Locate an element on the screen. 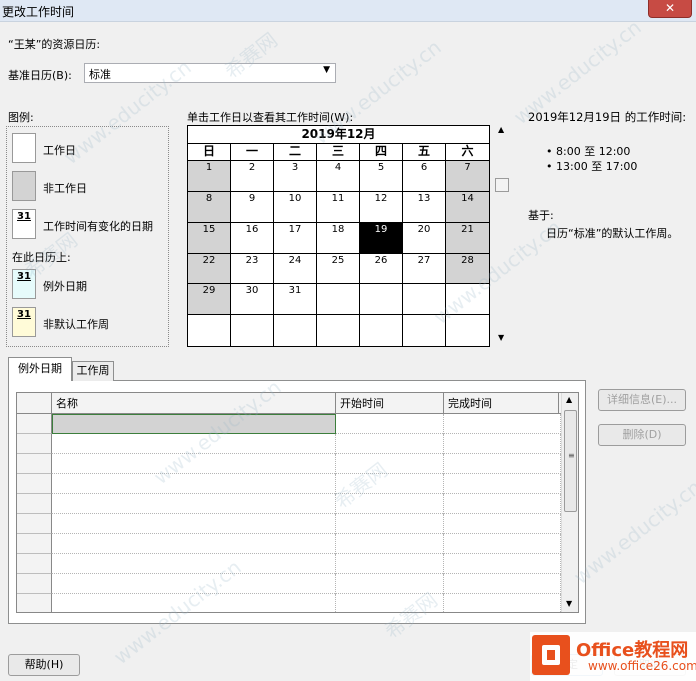 Image resolution: width=696 pixels, height=681 pixels. calendar-day-cell: 16 is located at coordinates (252, 238).